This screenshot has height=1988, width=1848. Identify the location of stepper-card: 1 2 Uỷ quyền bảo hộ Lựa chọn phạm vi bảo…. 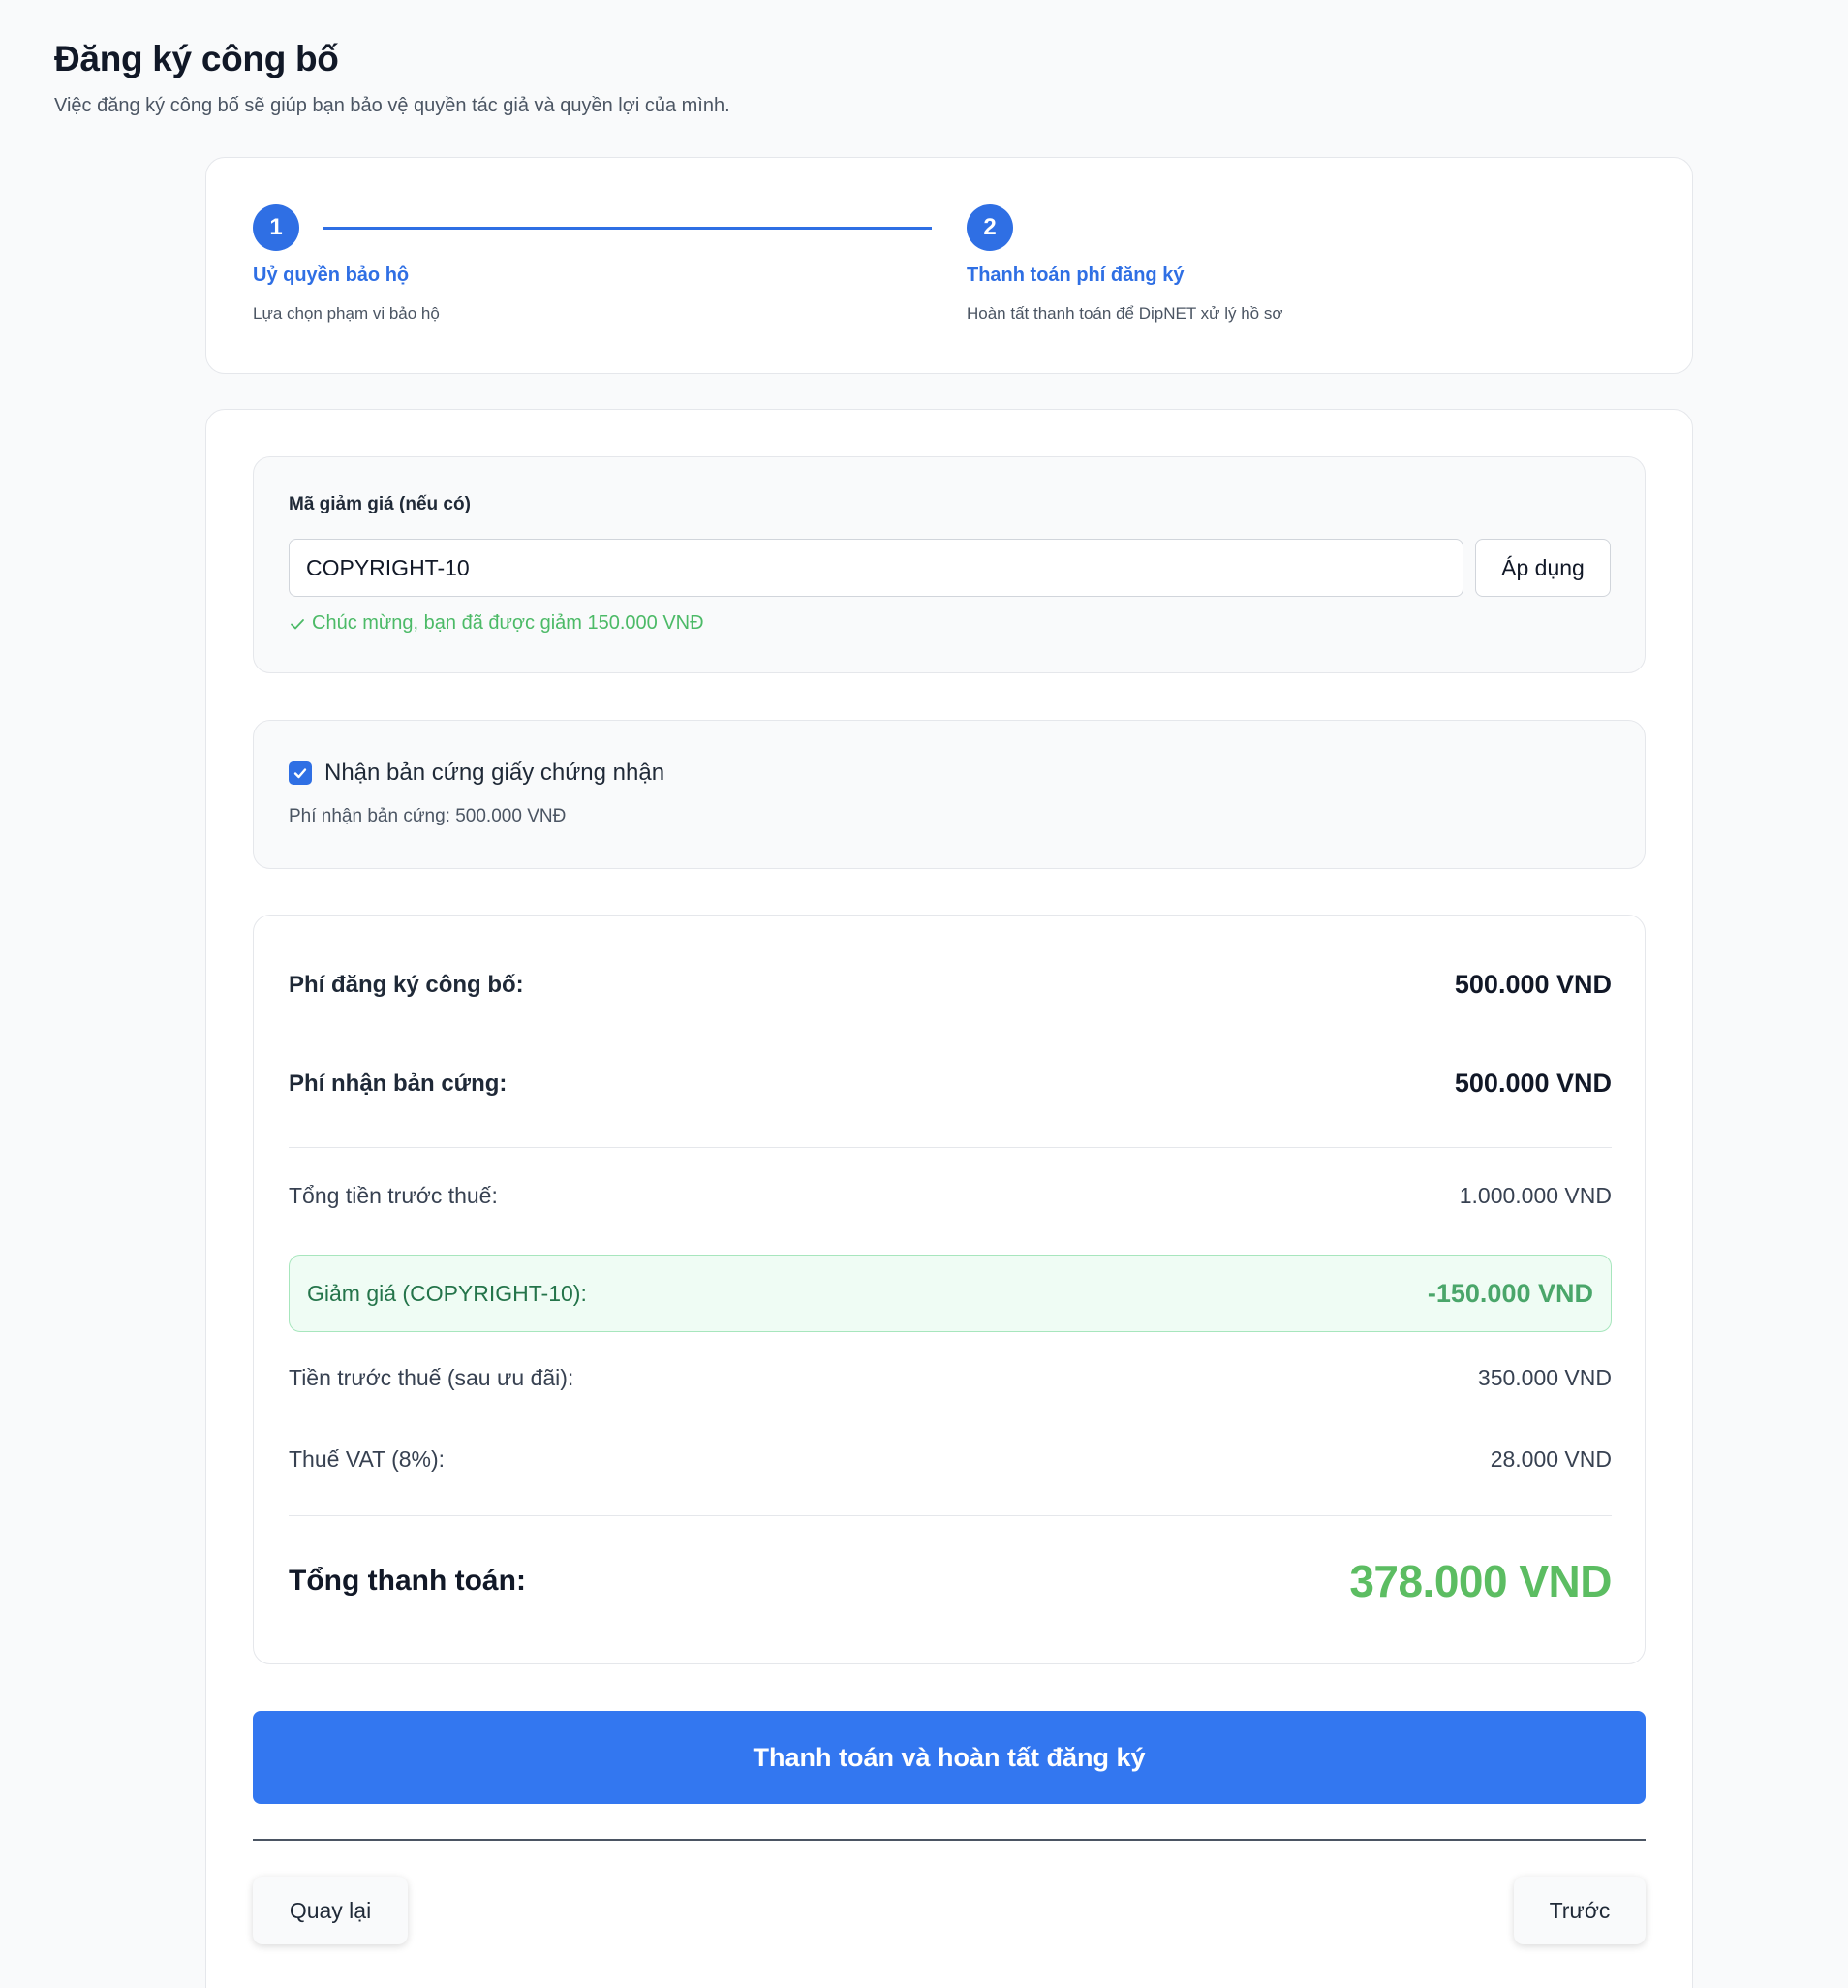
(949, 265).